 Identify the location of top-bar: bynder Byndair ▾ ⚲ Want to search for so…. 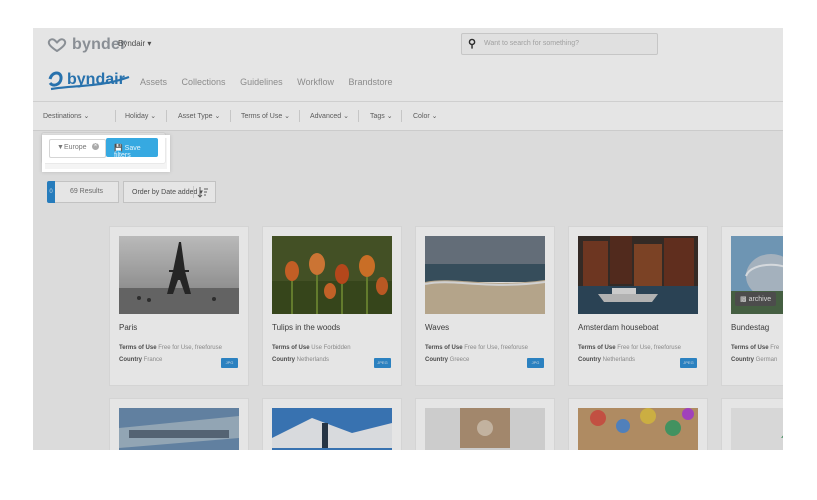
(408, 45).